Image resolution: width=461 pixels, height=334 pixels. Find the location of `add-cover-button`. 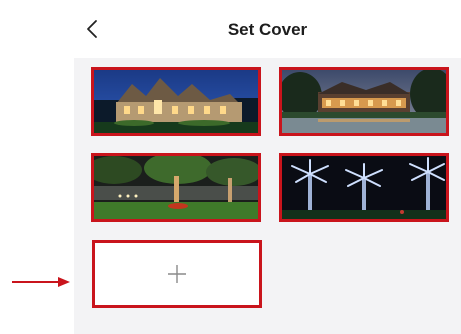

add-cover-button is located at coordinates (177, 274).